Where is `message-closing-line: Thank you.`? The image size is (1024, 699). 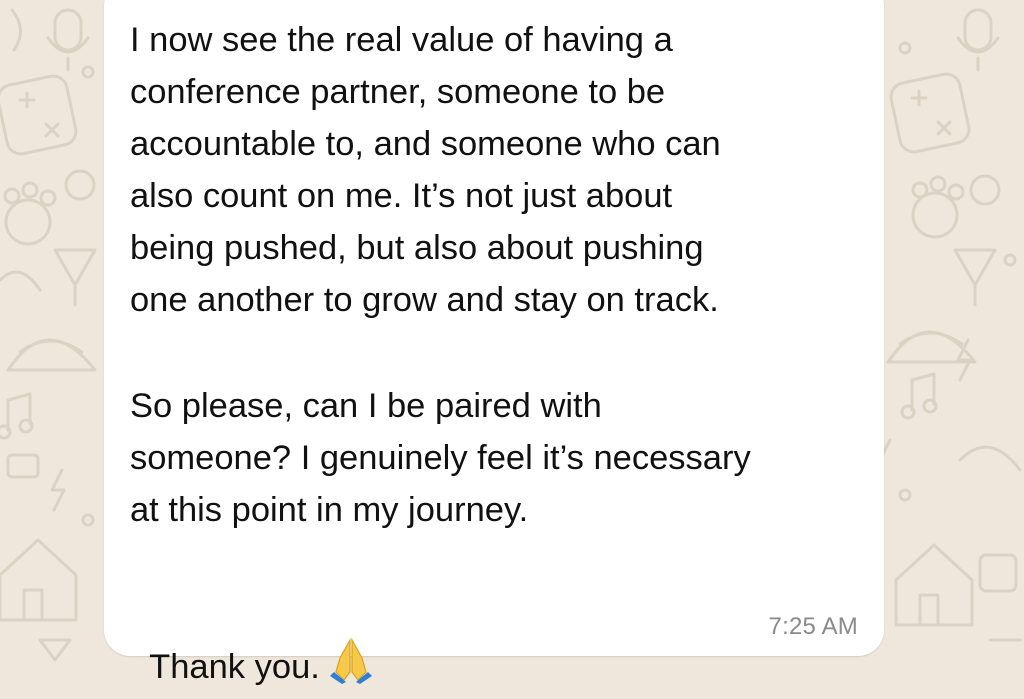 message-closing-line: Thank you. is located at coordinates (500, 642).